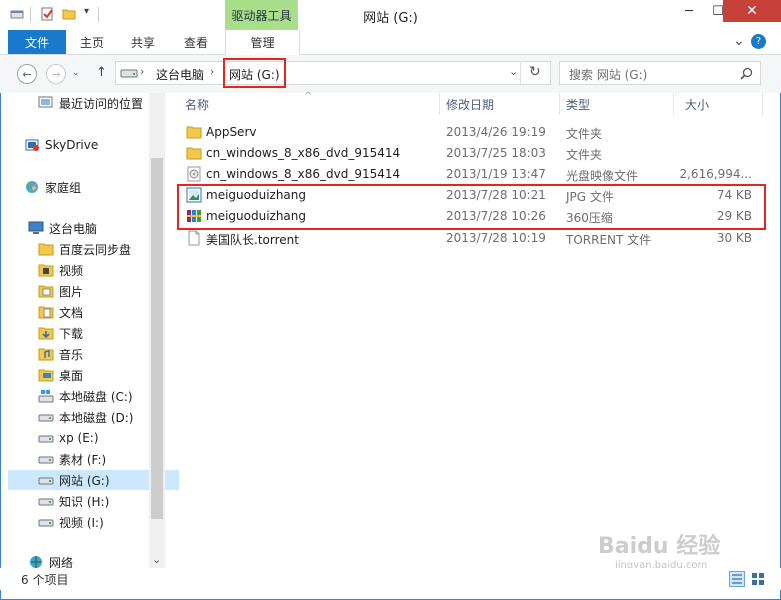  What do you see at coordinates (390, 42) in the screenshot?
I see `ribbon-tab-bar: 文件 主页 共享 查看 管理 ⌄ ?` at bounding box center [390, 42].